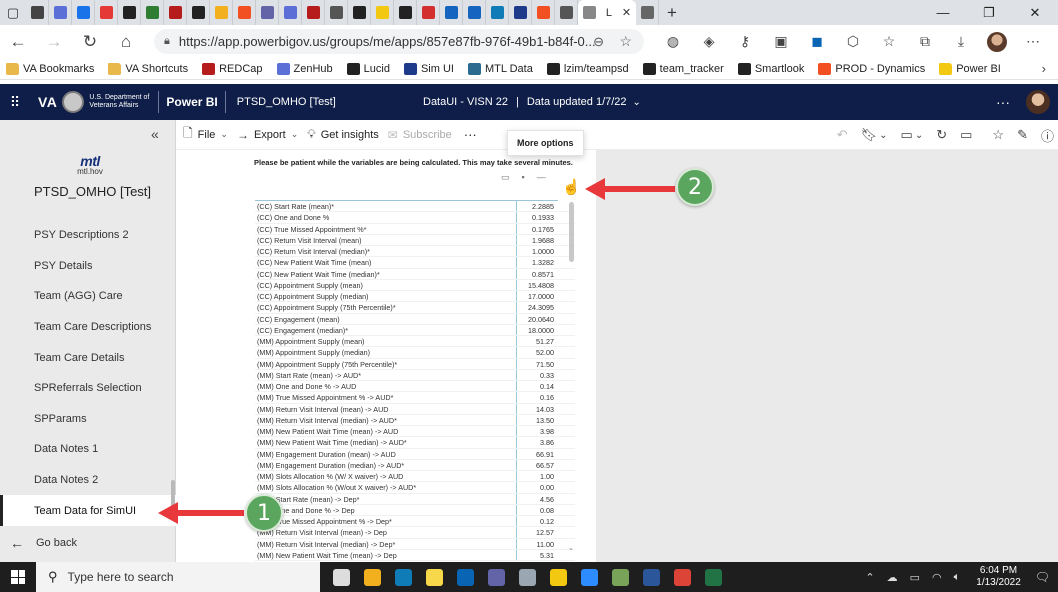 The width and height of the screenshot is (1058, 592). Describe the element at coordinates (205, 134) in the screenshot. I see `file-menu-button: 🗋︎ File ⌄` at that location.